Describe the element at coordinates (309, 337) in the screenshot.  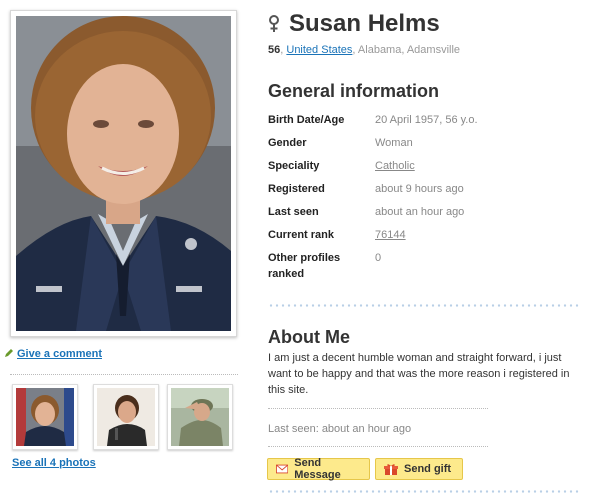
I see `about-me-heading: About Me` at that location.